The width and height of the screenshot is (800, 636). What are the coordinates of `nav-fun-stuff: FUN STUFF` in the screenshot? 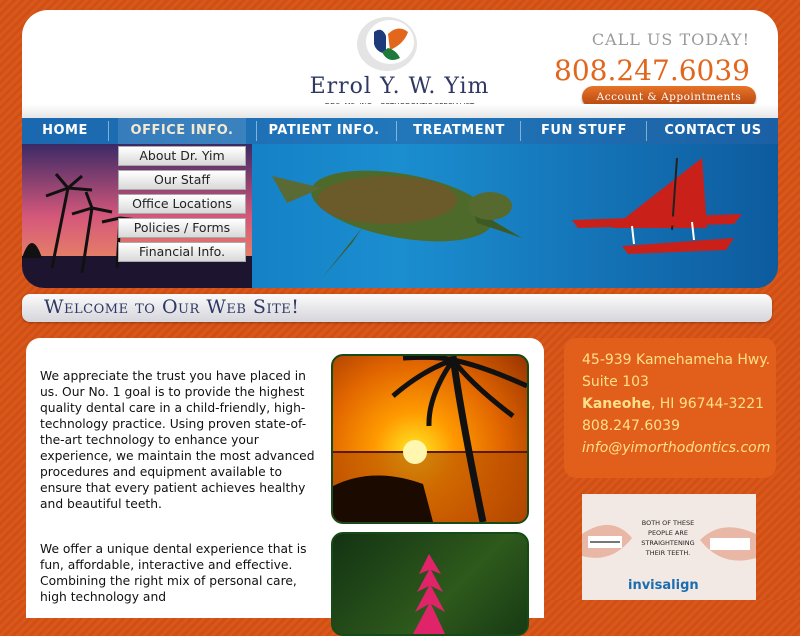 It's located at (584, 131).